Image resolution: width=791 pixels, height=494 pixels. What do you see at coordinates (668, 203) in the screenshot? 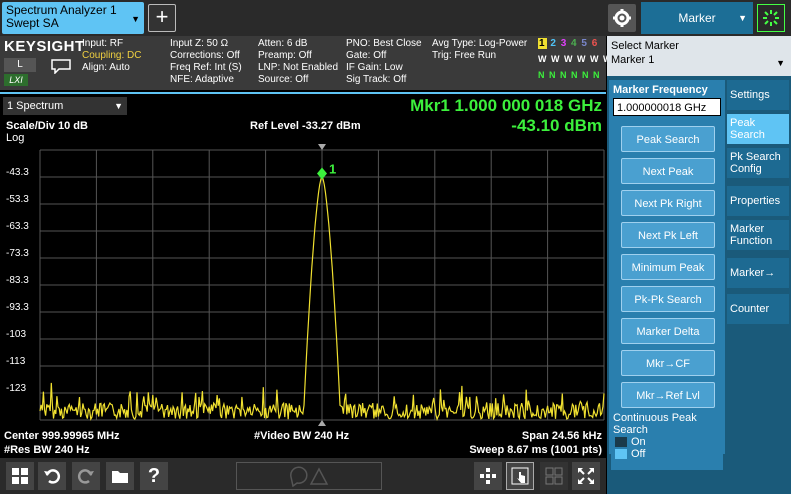
I see `next-pk-right-button: Next Pk Right` at bounding box center [668, 203].